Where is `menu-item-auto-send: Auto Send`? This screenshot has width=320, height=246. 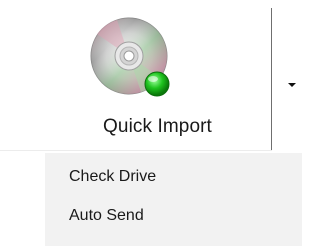
menu-item-auto-send: Auto Send is located at coordinates (173, 217).